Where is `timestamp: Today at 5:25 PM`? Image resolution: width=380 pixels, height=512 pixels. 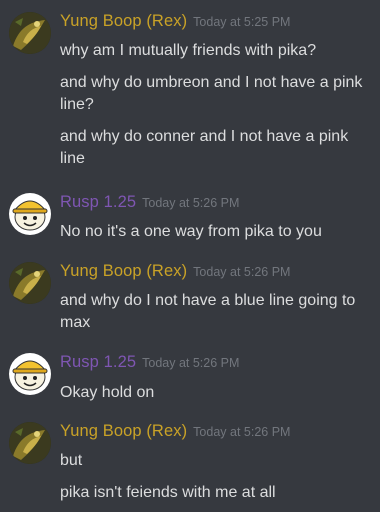 timestamp: Today at 5:25 PM is located at coordinates (242, 22).